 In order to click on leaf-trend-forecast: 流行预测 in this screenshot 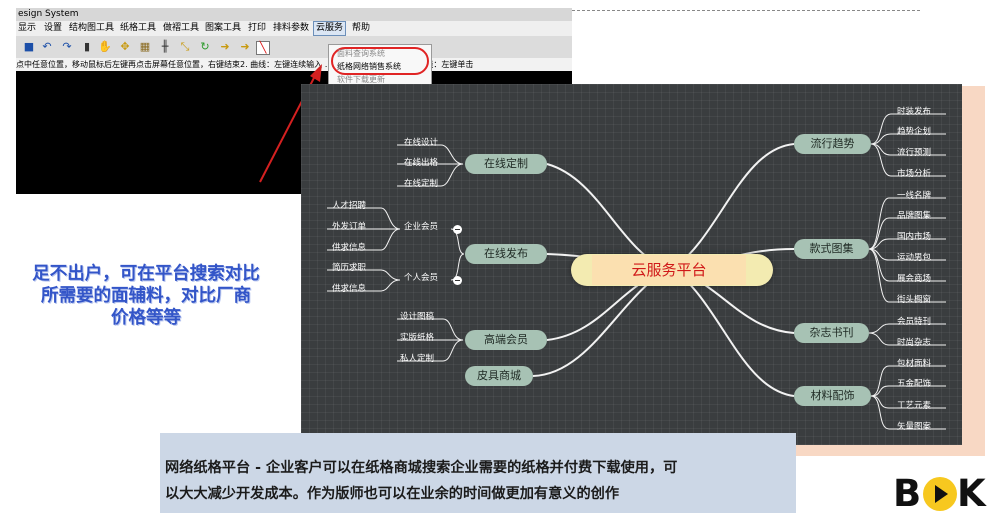, I will do `click(914, 153)`.